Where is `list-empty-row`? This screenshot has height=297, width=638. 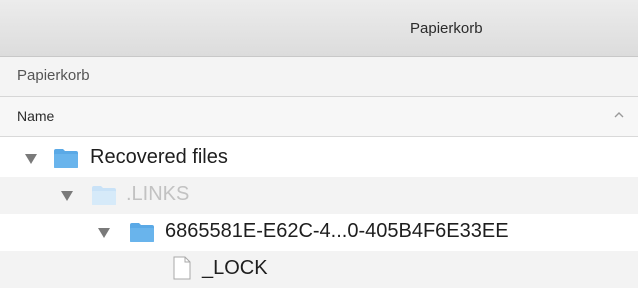 list-empty-row is located at coordinates (319, 292).